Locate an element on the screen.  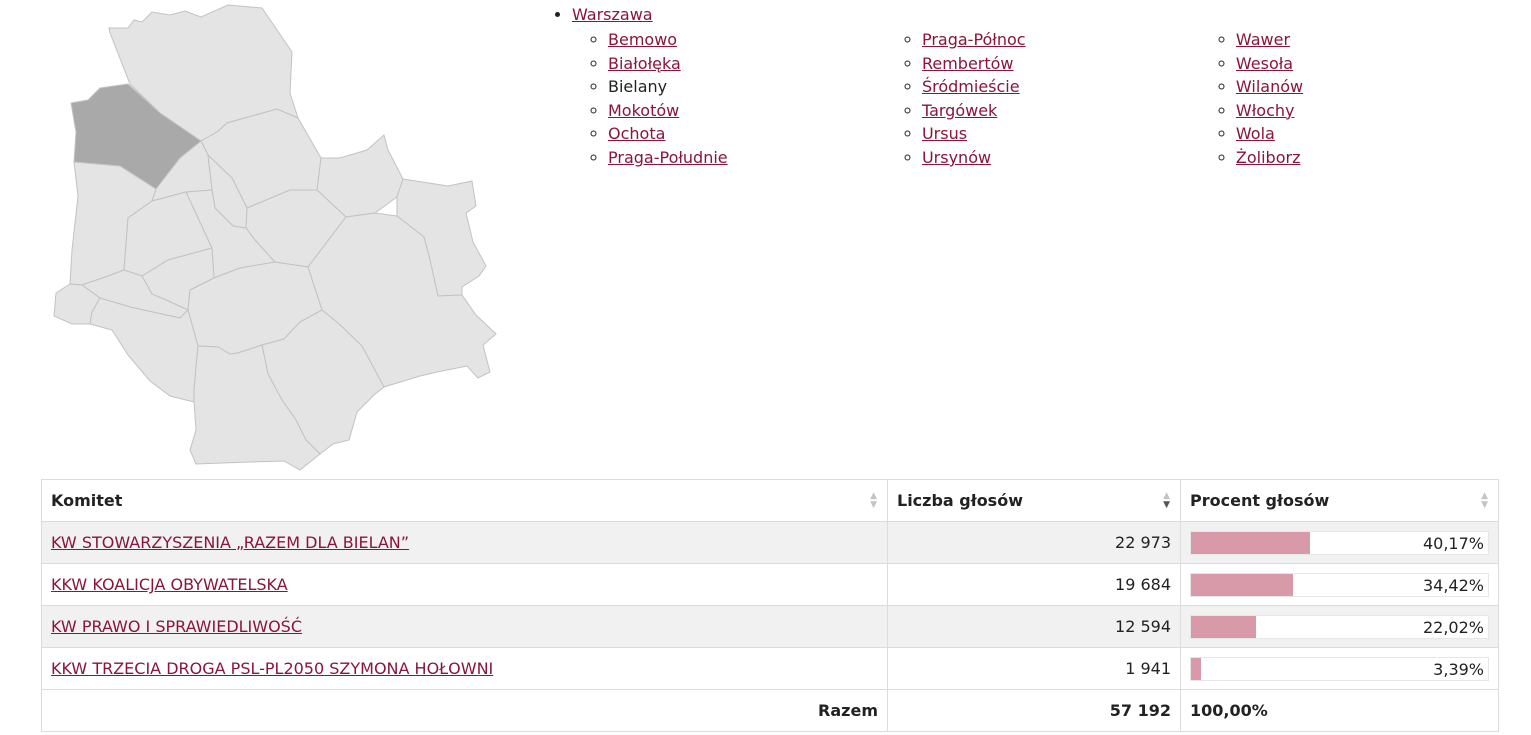
nav-link-bemowo: Bemowo is located at coordinates (642, 39).